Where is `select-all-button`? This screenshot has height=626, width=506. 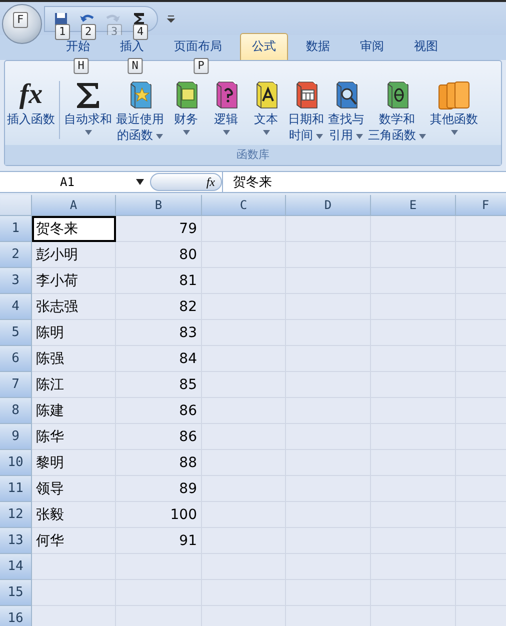
select-all-button is located at coordinates (16, 205).